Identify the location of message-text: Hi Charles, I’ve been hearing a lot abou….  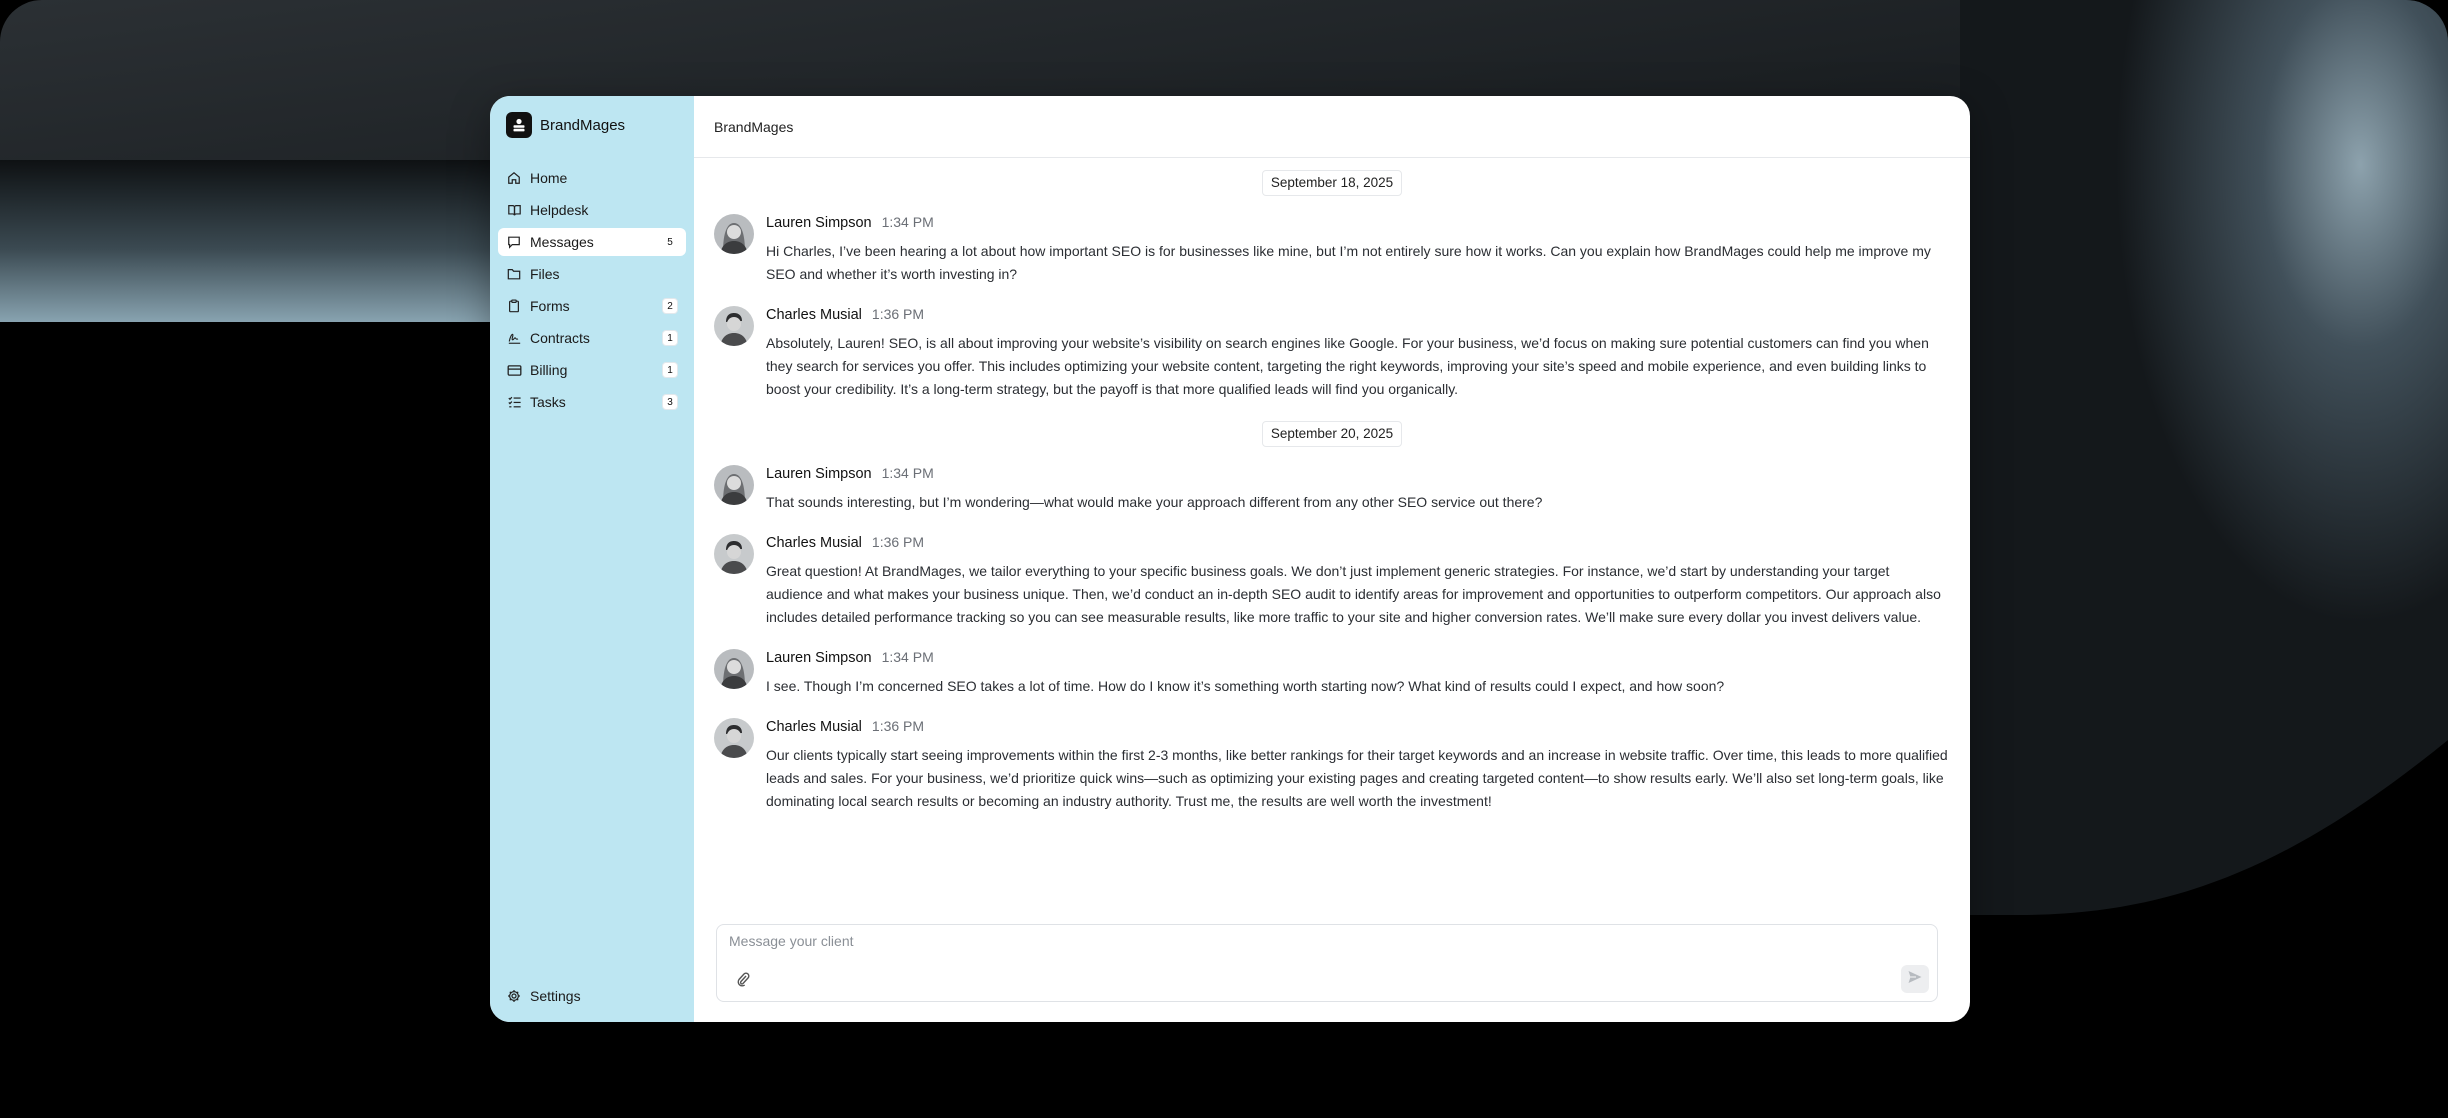
(1348, 262).